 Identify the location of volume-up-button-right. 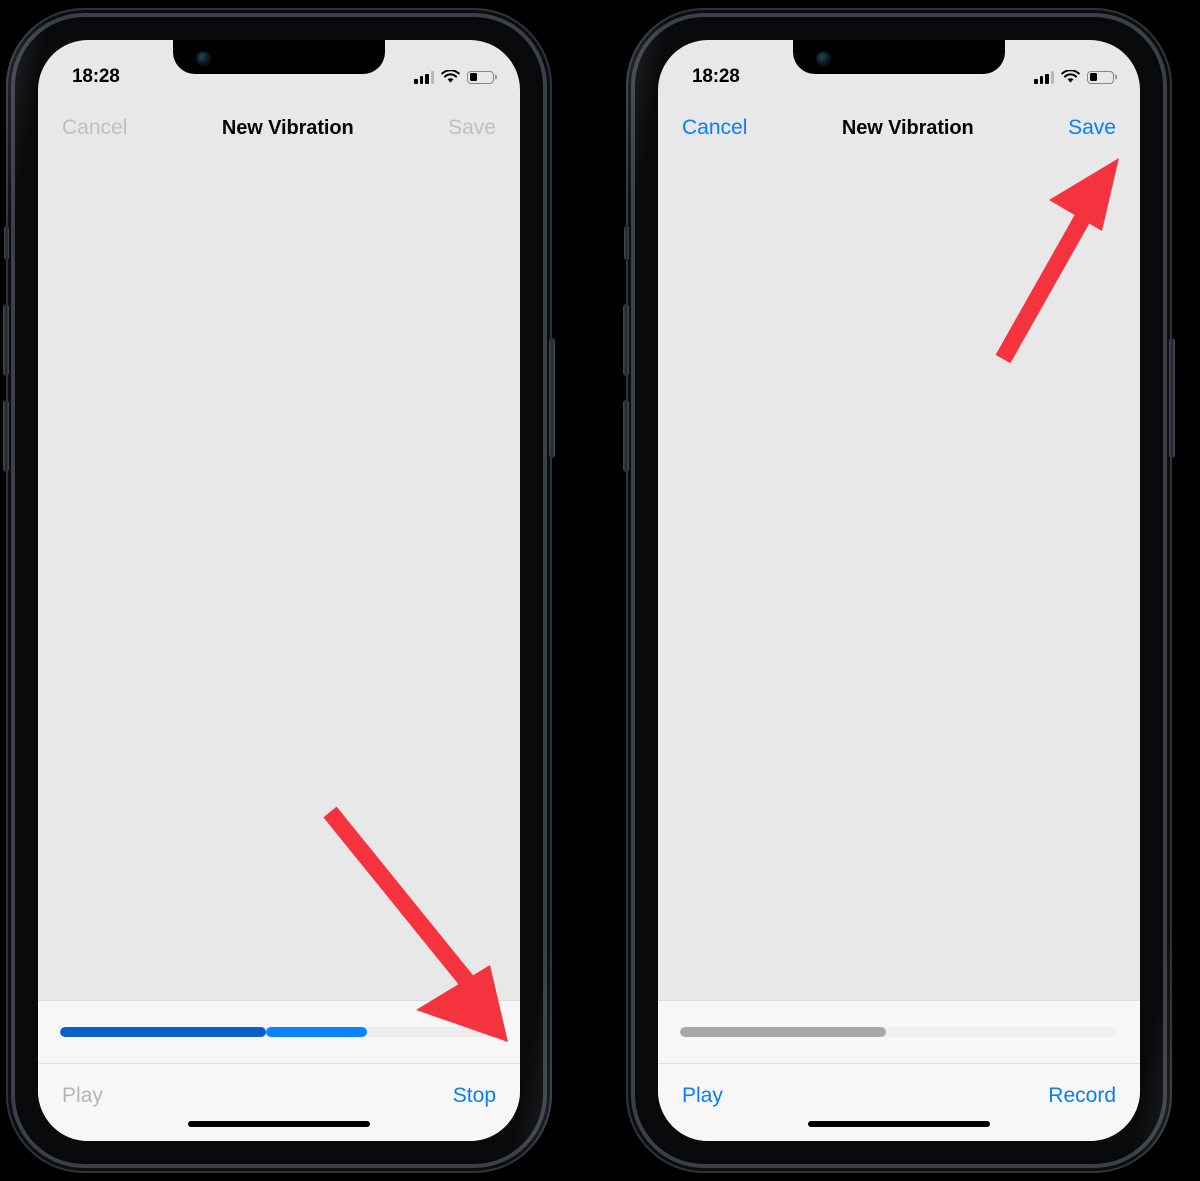
(626, 340).